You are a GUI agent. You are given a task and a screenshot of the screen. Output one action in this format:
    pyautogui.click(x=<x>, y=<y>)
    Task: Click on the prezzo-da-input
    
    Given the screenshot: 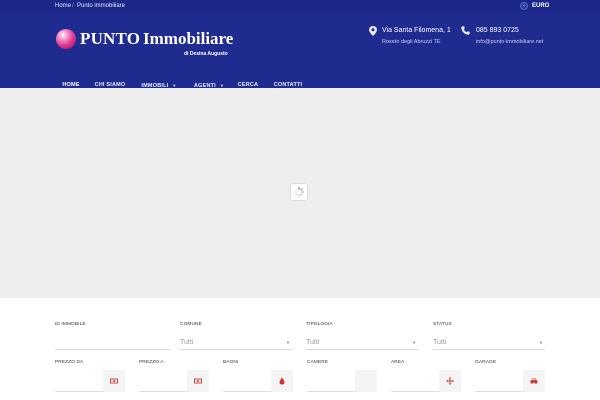 What is the action you would take?
    pyautogui.click(x=79, y=391)
    